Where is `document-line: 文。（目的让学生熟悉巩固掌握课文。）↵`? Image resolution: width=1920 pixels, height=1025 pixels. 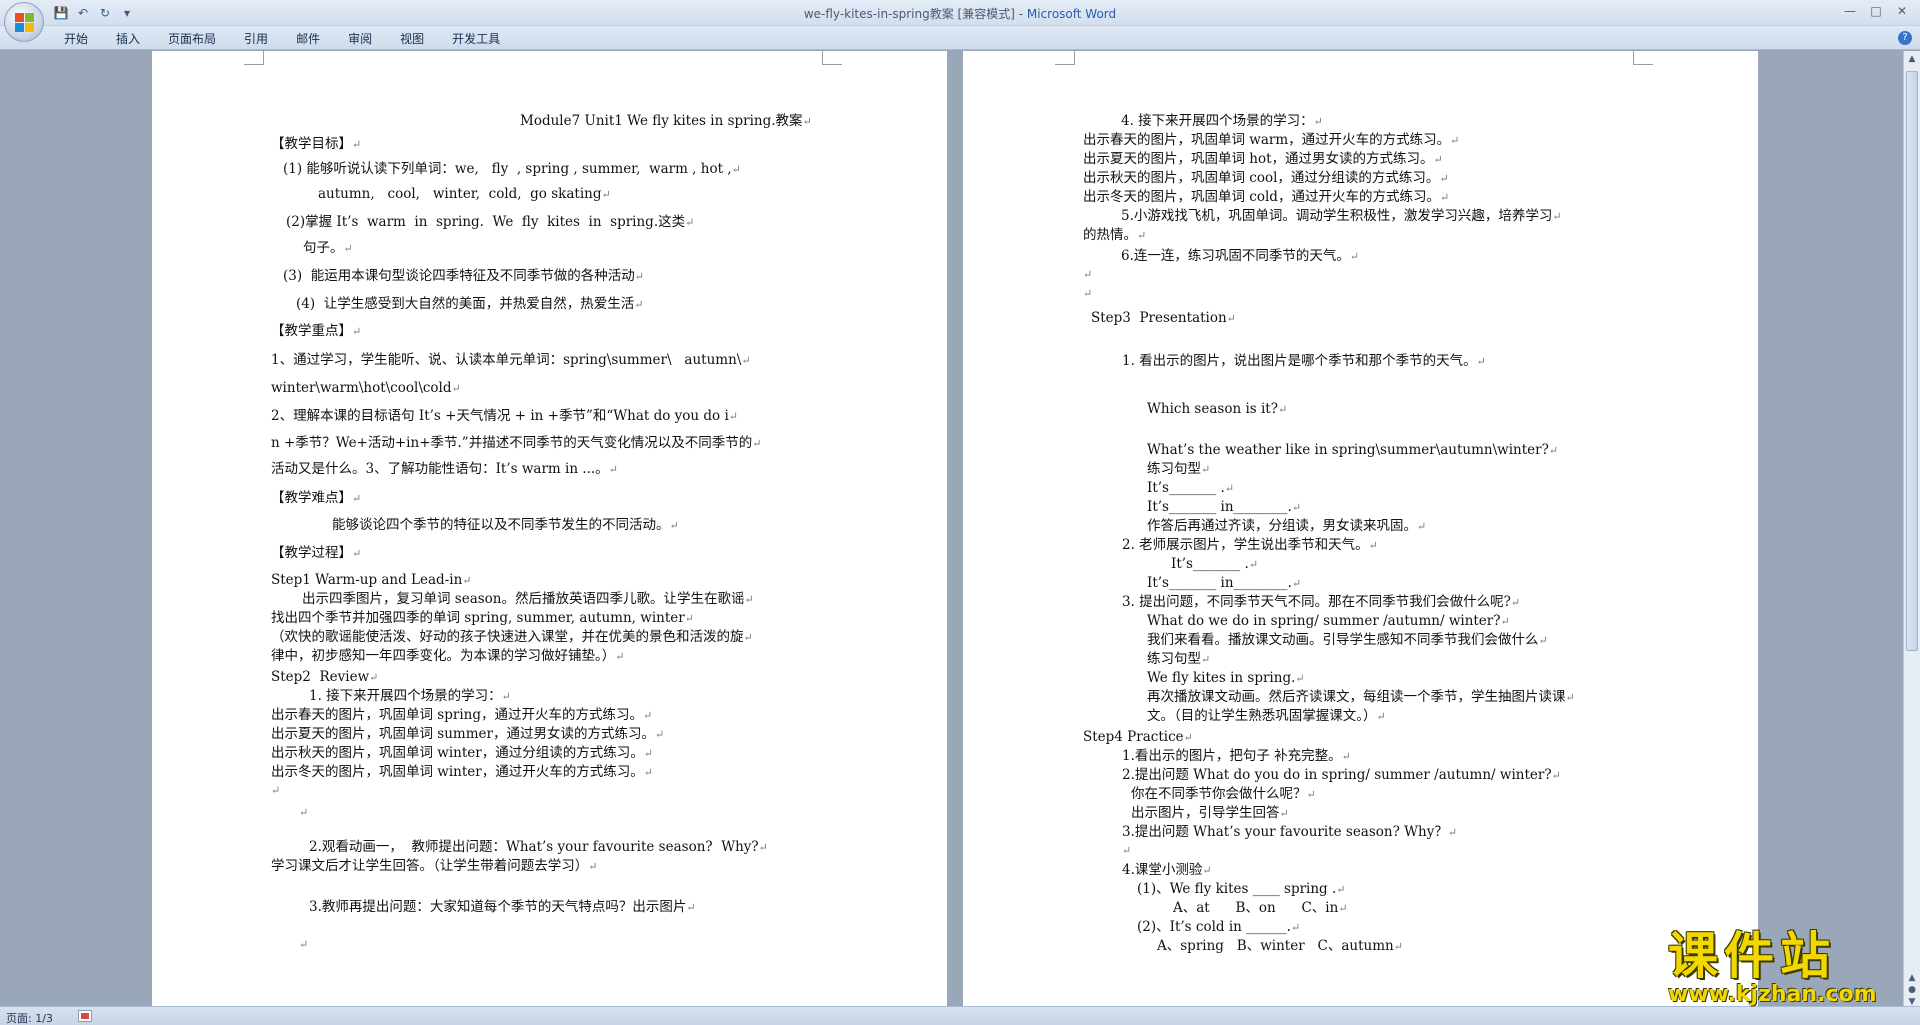 document-line: 文。（目的让学生熟悉巩固掌握课文。）↵ is located at coordinates (1266, 716).